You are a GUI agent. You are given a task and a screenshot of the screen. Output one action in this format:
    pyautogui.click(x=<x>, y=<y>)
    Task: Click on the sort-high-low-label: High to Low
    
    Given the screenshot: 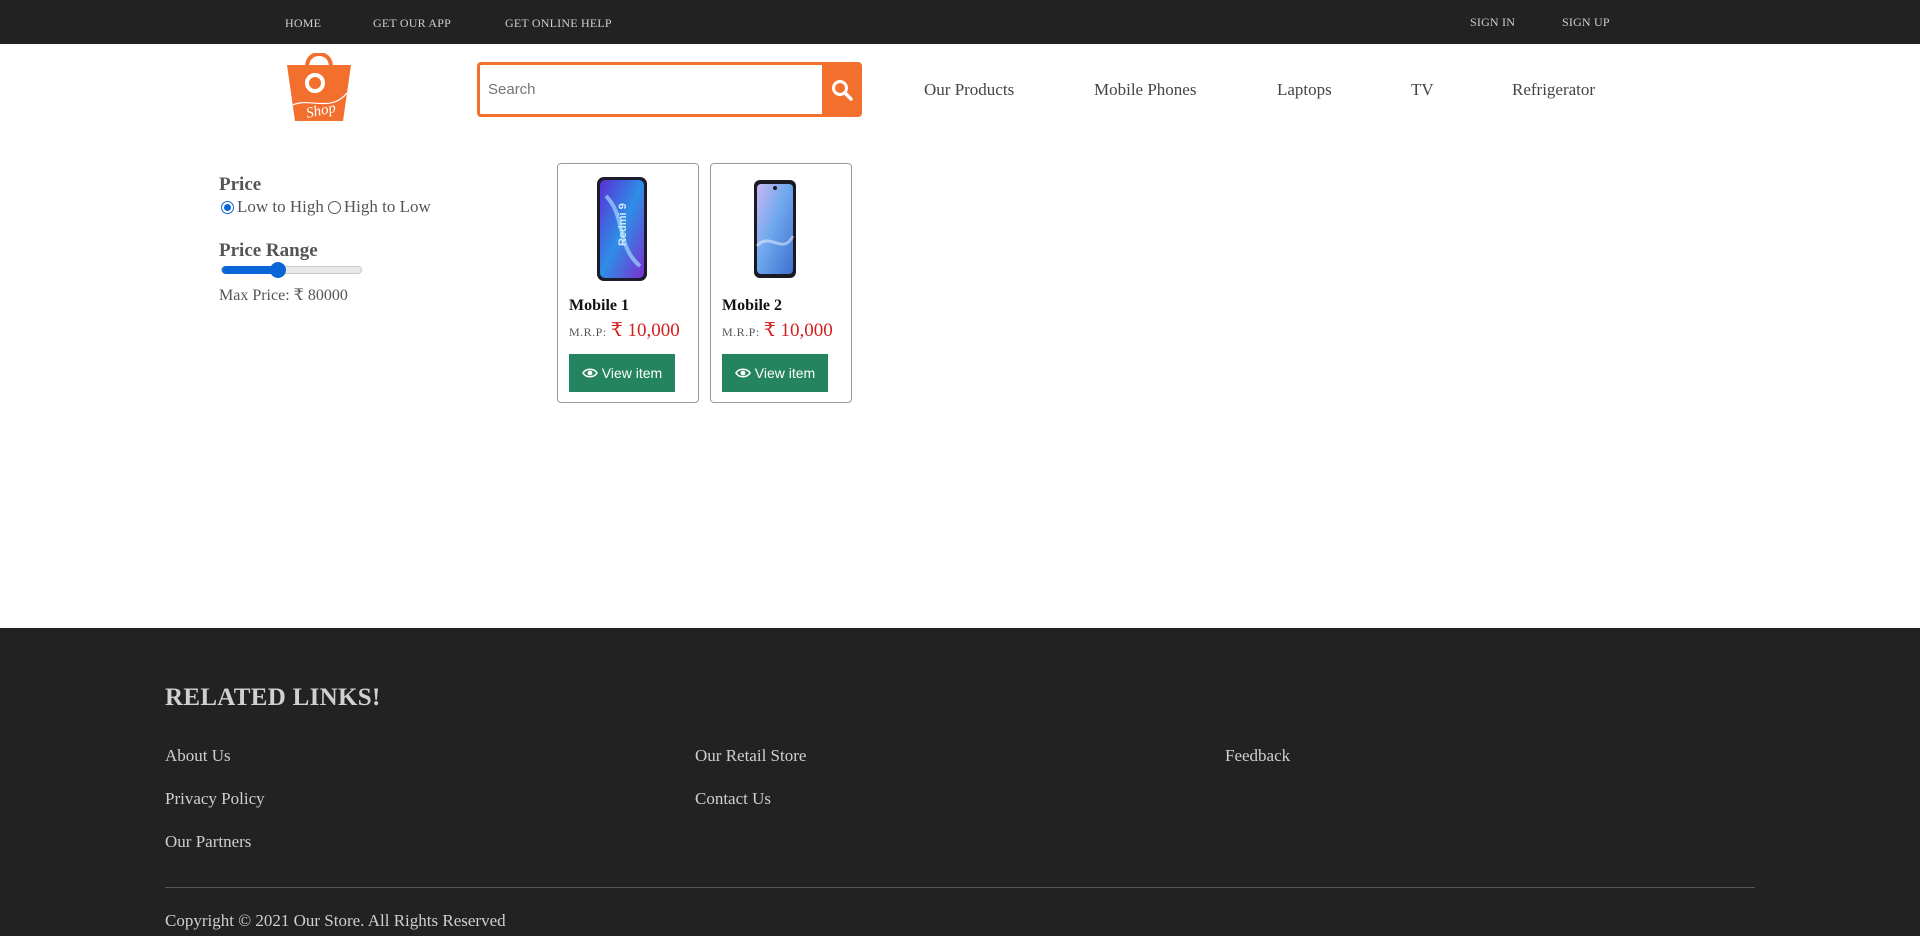 What is the action you would take?
    pyautogui.click(x=387, y=207)
    